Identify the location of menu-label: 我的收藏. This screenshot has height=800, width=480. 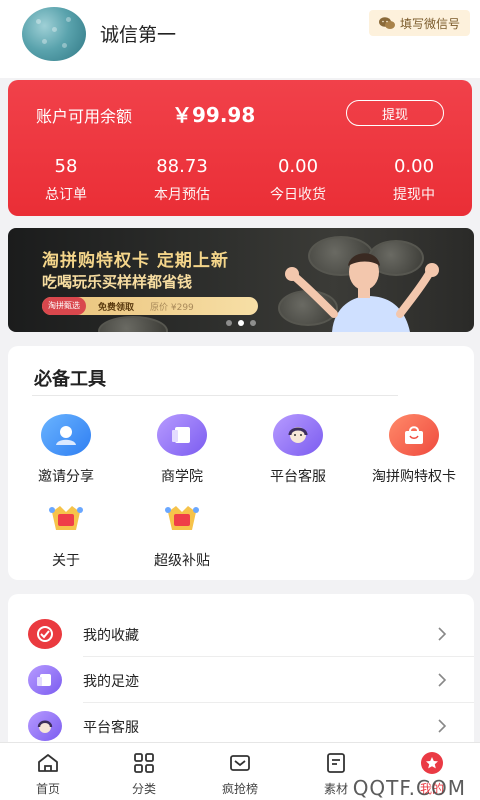
(111, 636).